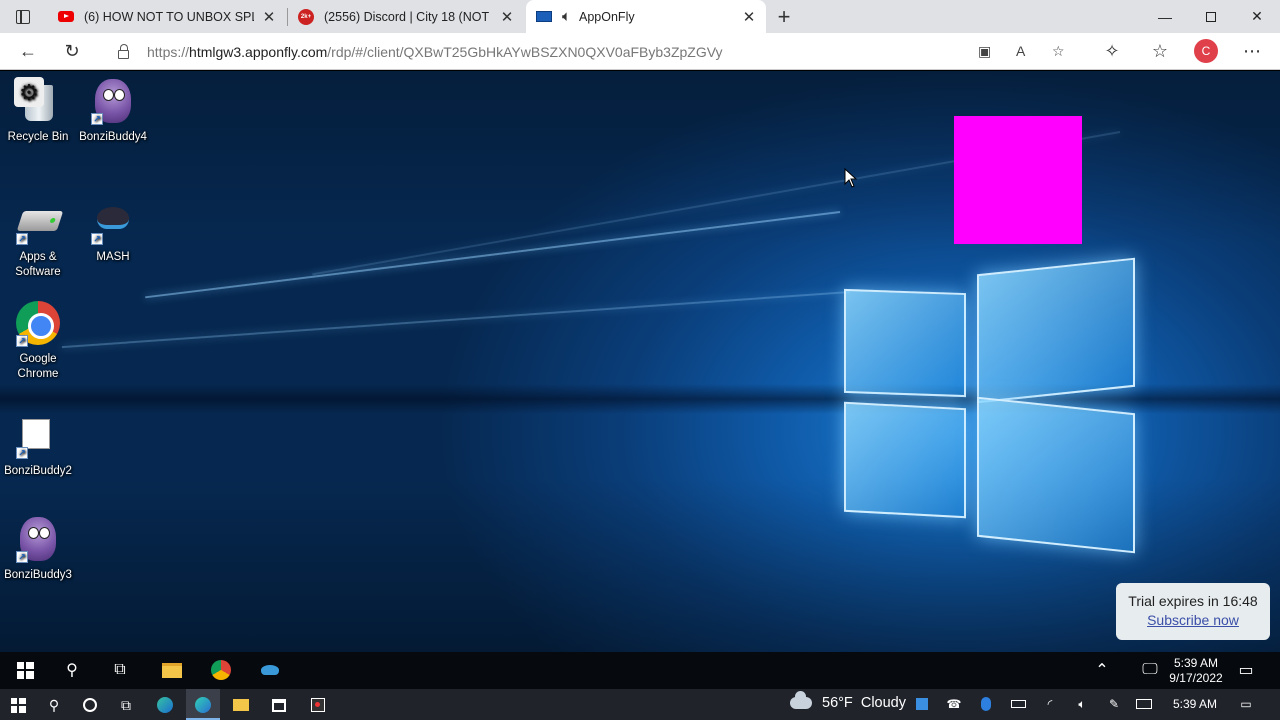 The image size is (1280, 720). What do you see at coordinates (837, 703) in the screenshot?
I see `weather-temp: 56°F` at bounding box center [837, 703].